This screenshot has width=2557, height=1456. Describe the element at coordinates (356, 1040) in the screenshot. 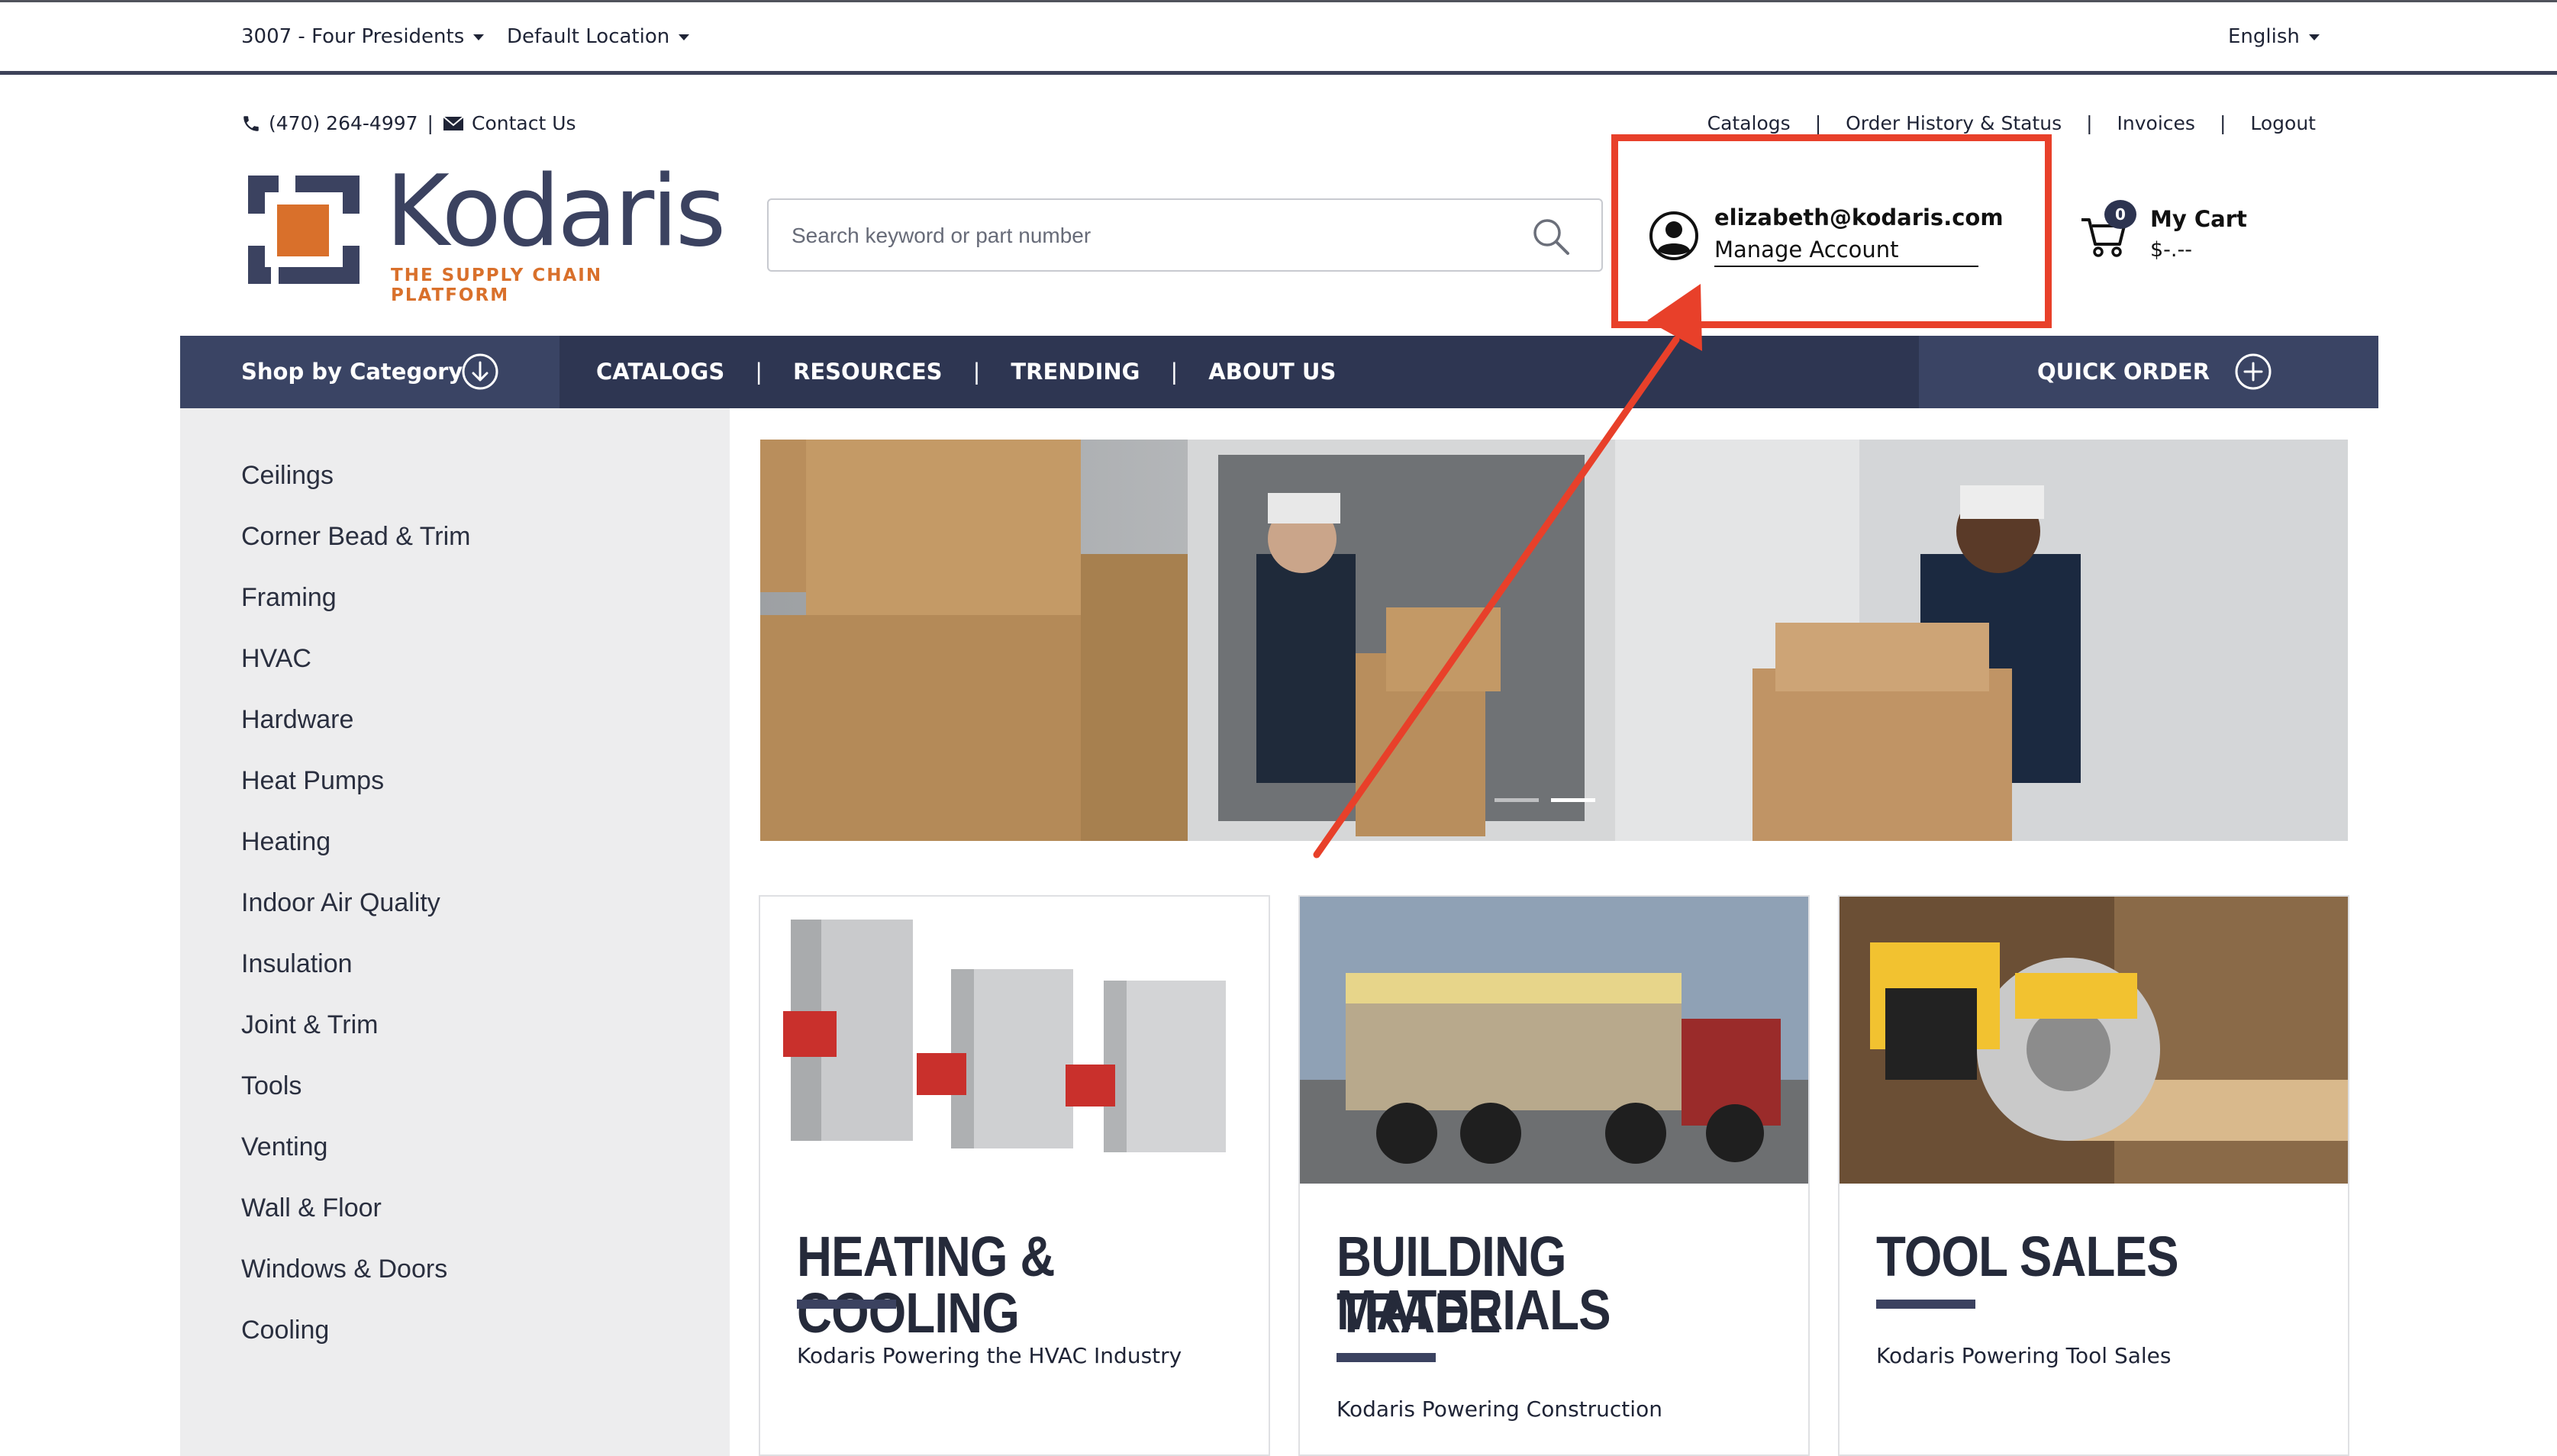

I see `category-joint-trim: Joint & Trim` at that location.